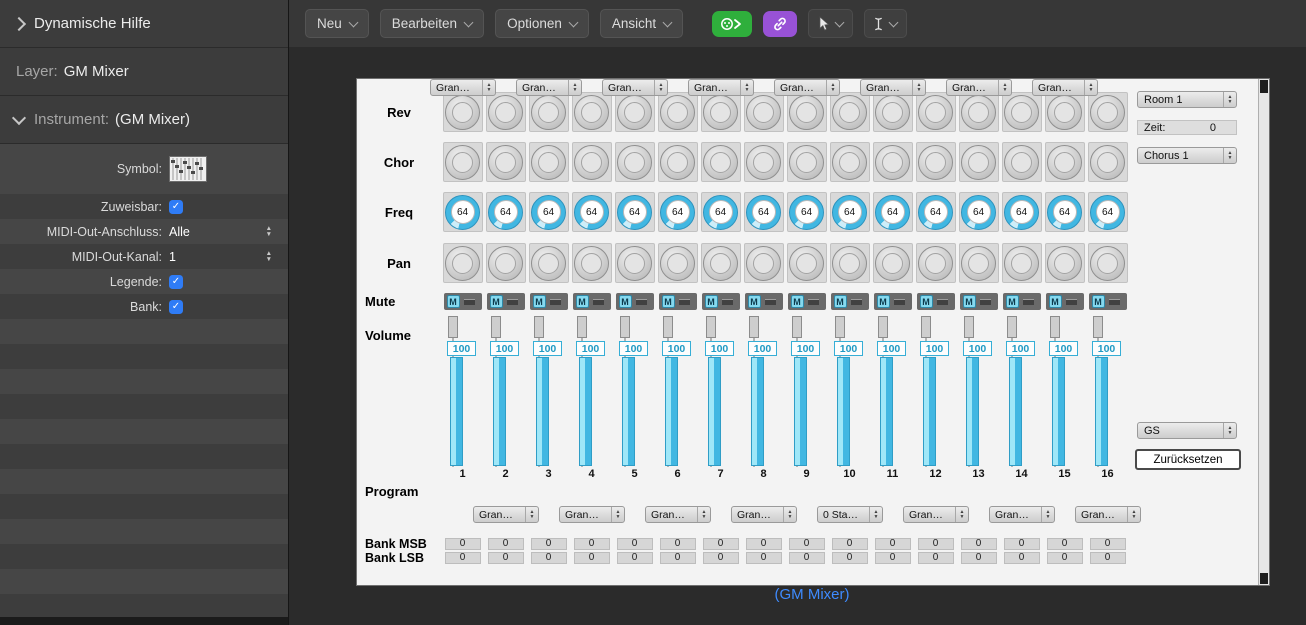 This screenshot has height=625, width=1306. Describe the element at coordinates (1187, 430) in the screenshot. I see `bank-mode-select: GS ▲ ▼` at that location.